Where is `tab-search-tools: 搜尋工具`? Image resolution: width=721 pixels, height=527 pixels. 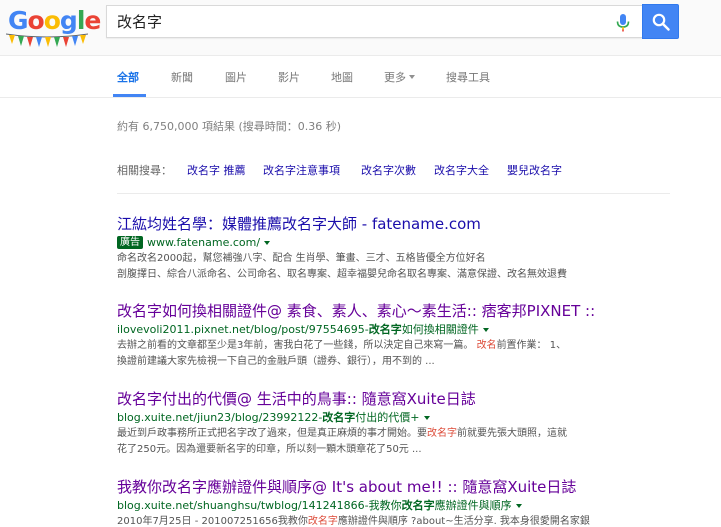
tab-search-tools: 搜尋工具 is located at coordinates (468, 77).